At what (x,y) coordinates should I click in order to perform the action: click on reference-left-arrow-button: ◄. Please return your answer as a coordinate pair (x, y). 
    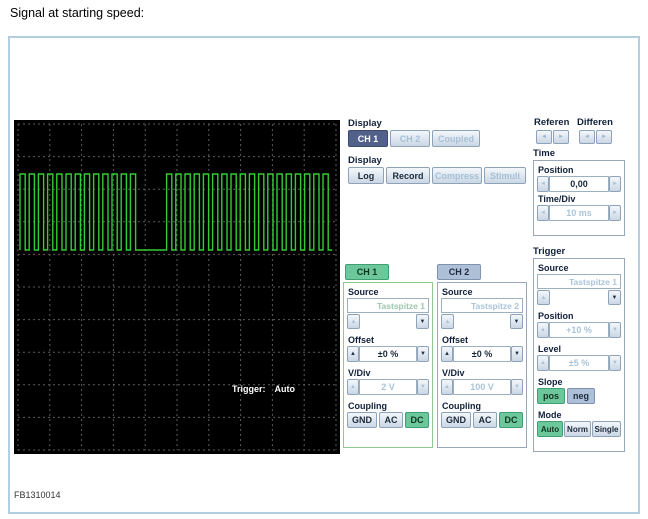
    Looking at the image, I should click on (544, 137).